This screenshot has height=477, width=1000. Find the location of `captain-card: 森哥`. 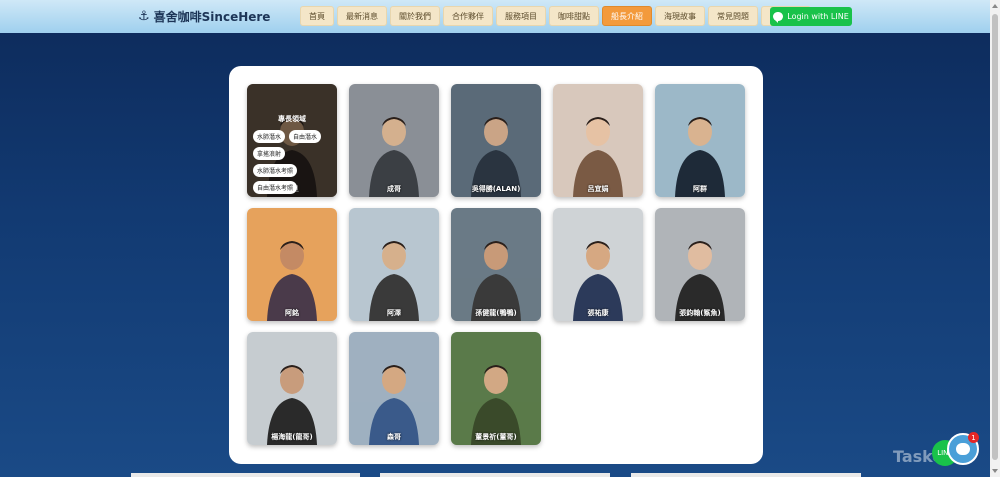

captain-card: 森哥 is located at coordinates (394, 388).